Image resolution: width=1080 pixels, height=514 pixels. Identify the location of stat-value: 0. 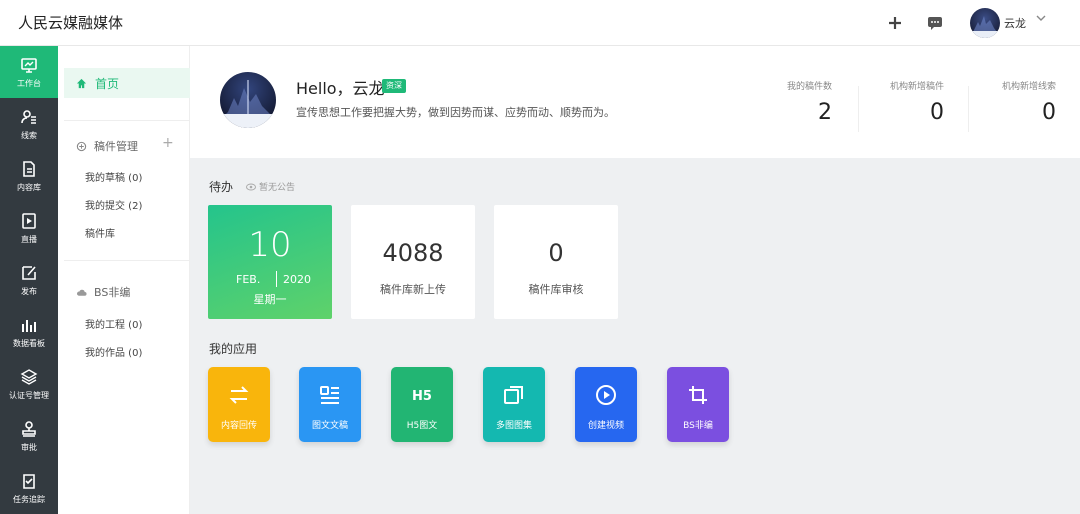
(1049, 112).